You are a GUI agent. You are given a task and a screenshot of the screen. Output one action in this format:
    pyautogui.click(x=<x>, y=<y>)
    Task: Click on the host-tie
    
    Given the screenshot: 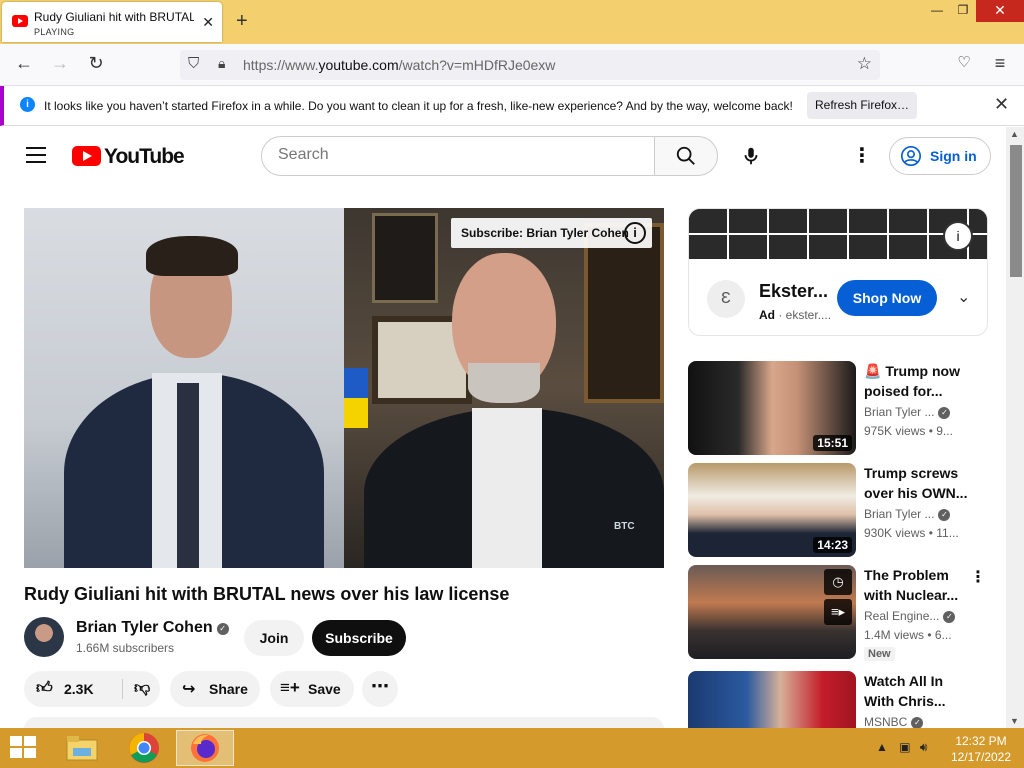 What is the action you would take?
    pyautogui.click(x=188, y=475)
    